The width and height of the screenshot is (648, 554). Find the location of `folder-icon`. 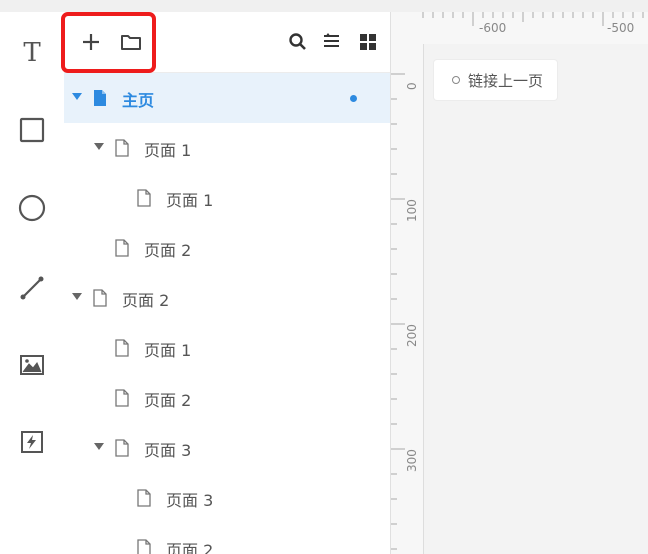

folder-icon is located at coordinates (131, 42).